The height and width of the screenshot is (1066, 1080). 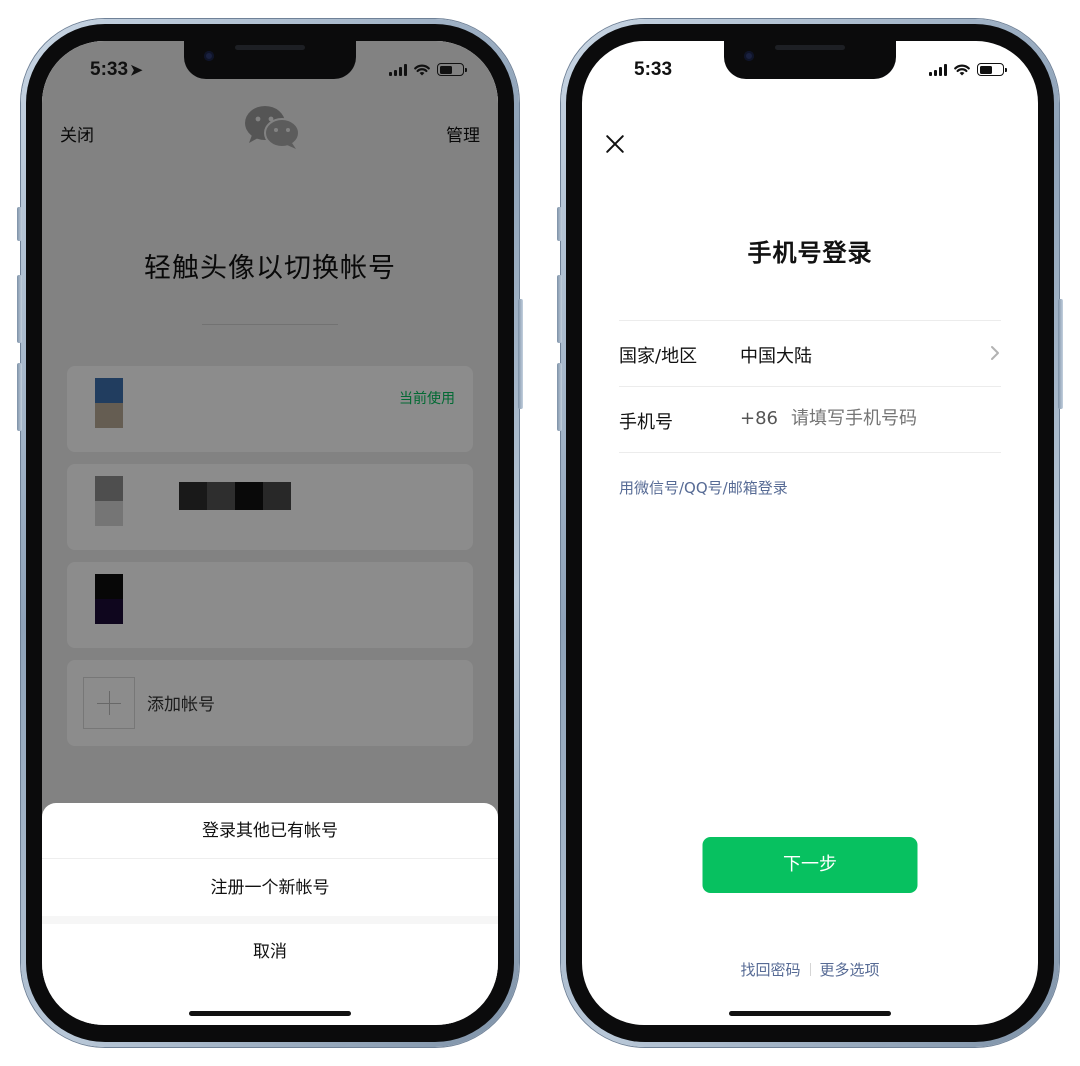 I want to click on phone-number-row: 手机号 +86, so click(x=810, y=419).